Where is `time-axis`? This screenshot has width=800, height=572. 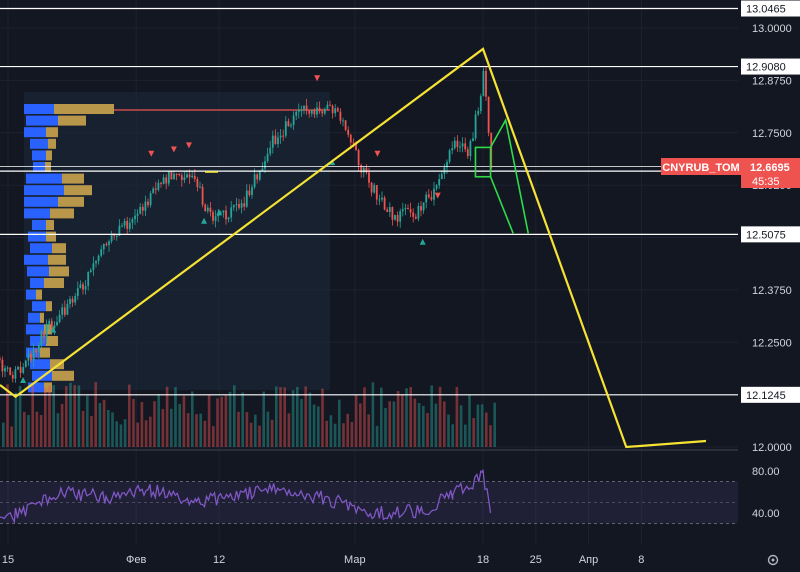
time-axis is located at coordinates (400, 558).